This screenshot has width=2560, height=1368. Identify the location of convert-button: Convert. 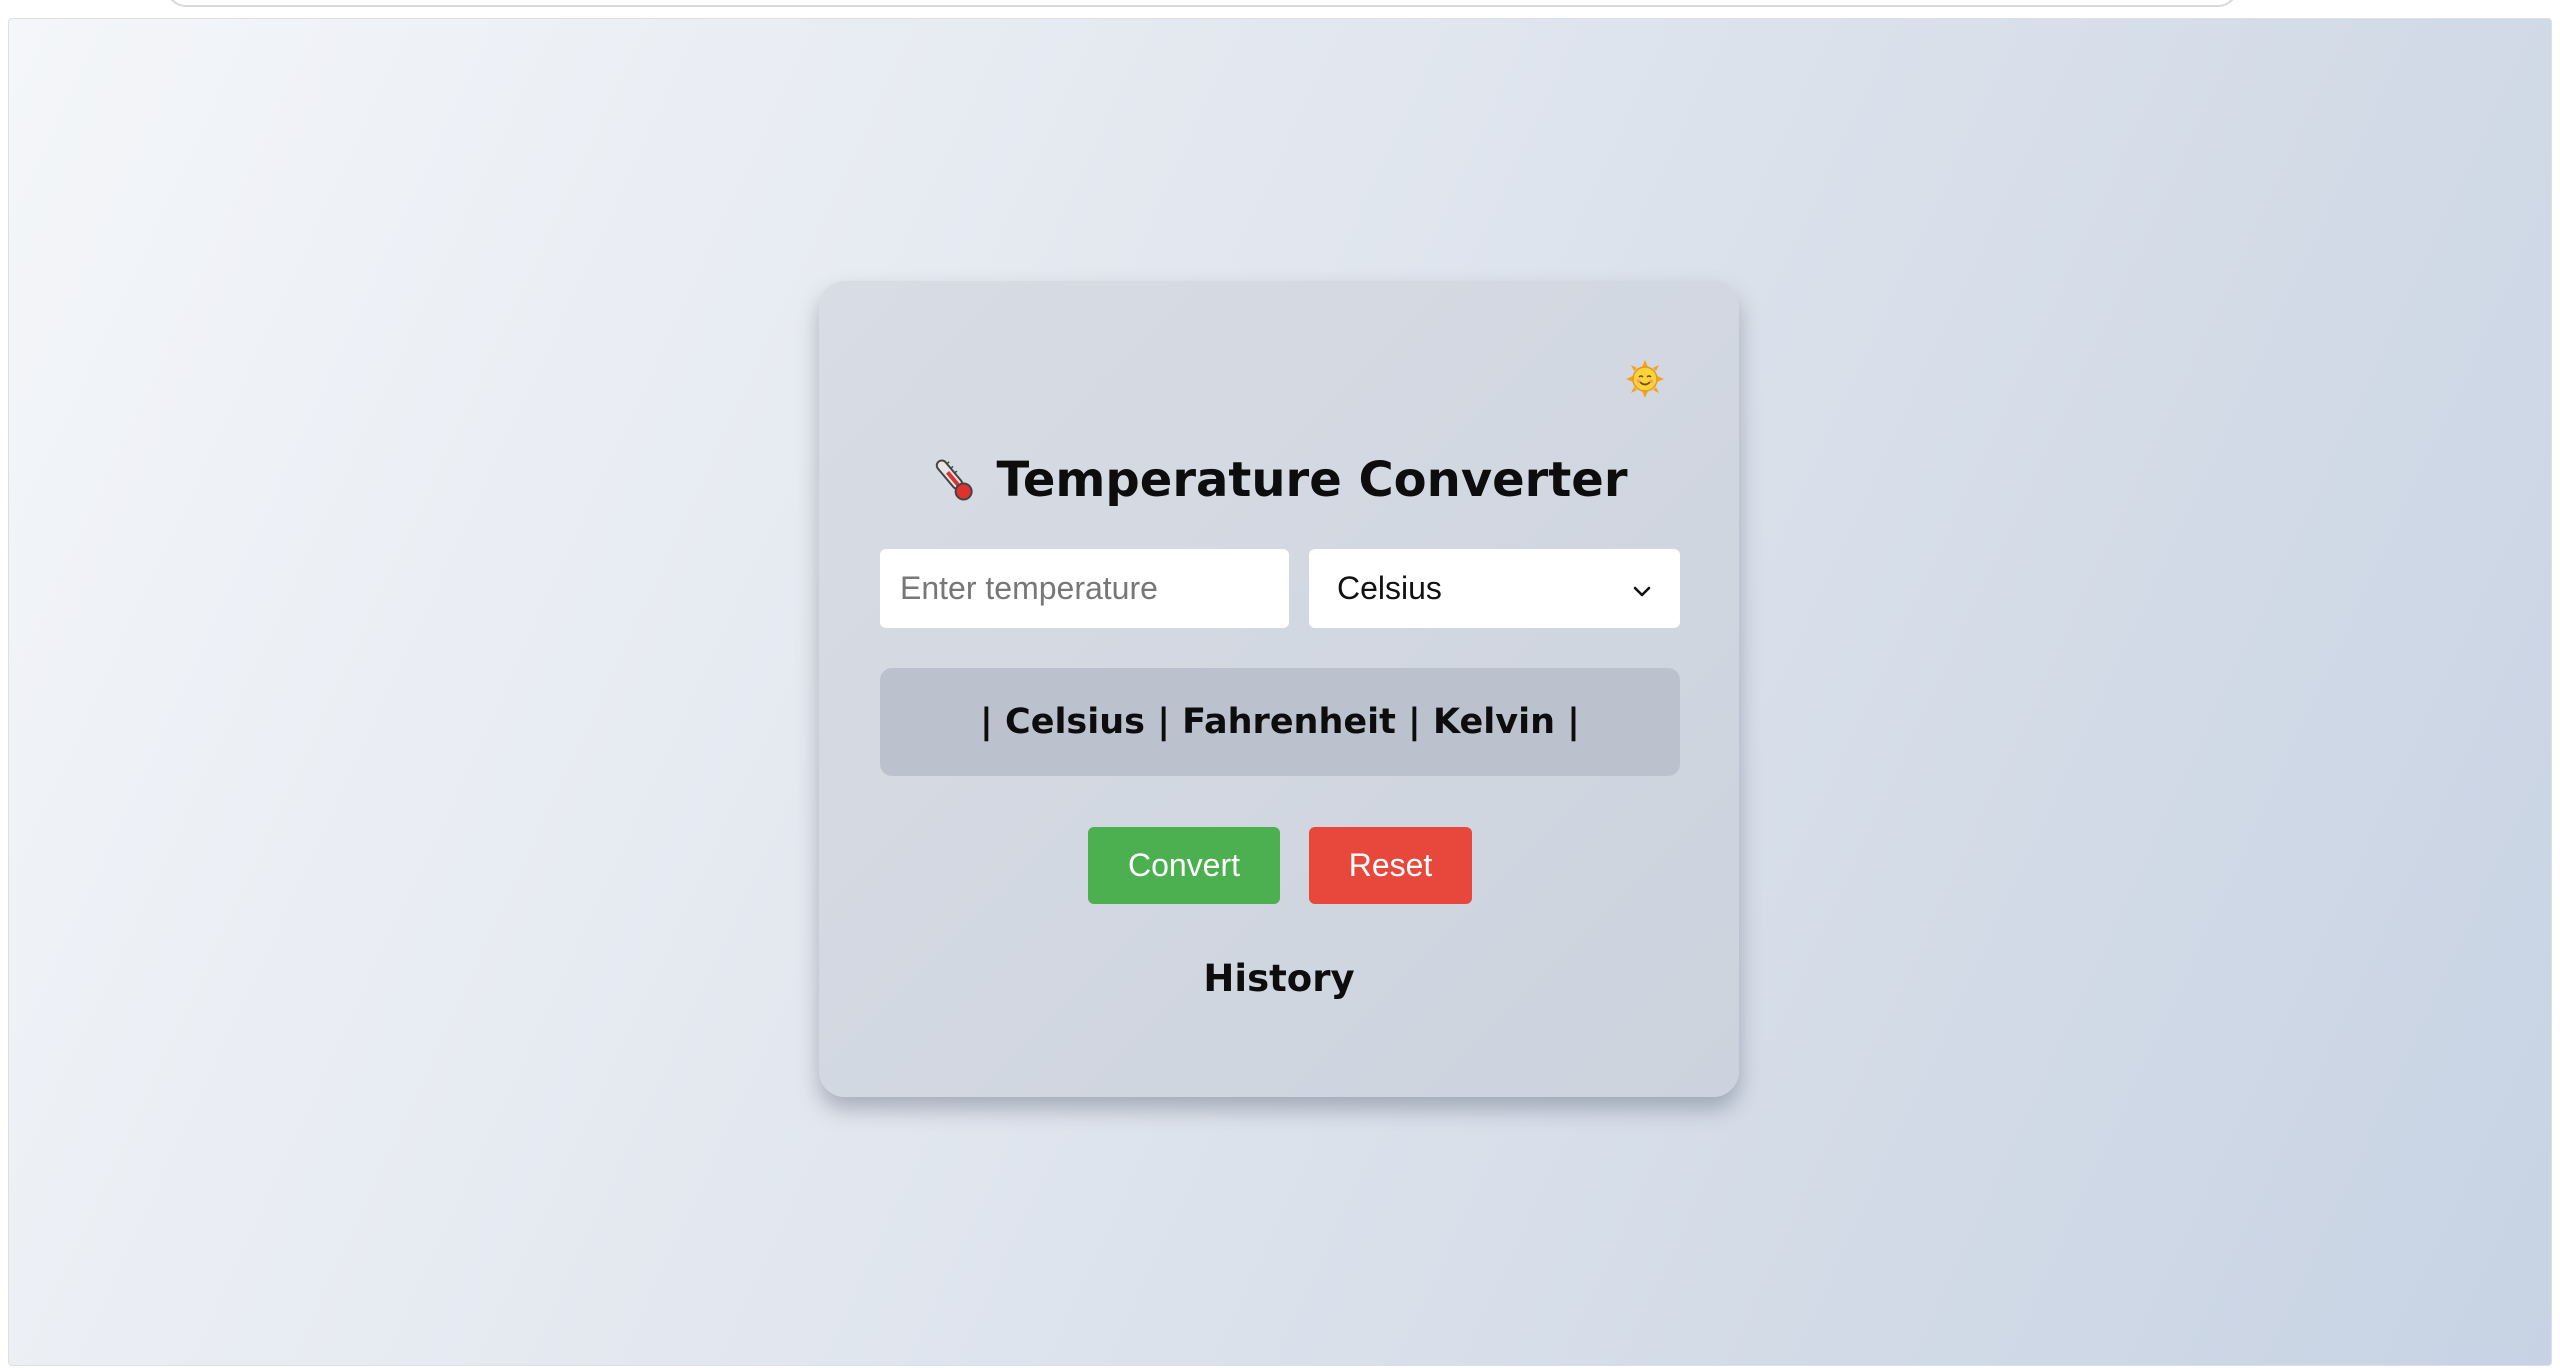
(1184, 865).